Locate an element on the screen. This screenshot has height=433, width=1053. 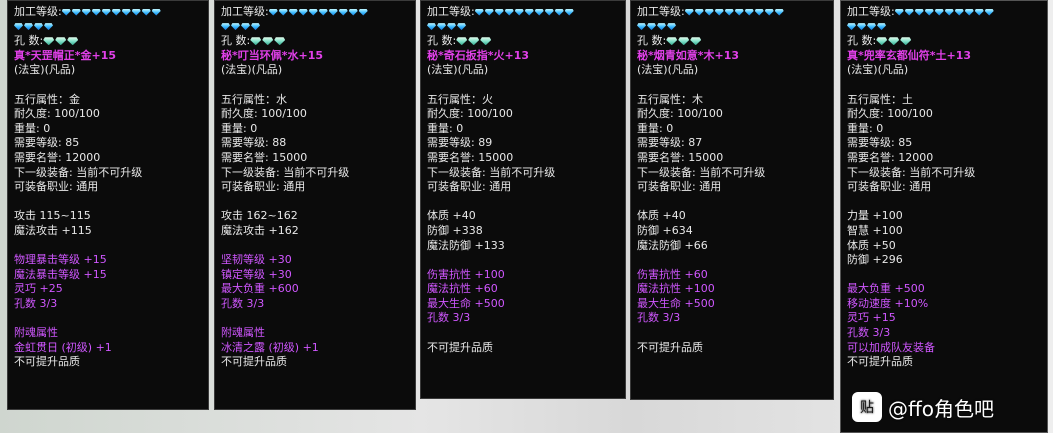
tooltip-line-text: 孔 数: is located at coordinates (652, 41).